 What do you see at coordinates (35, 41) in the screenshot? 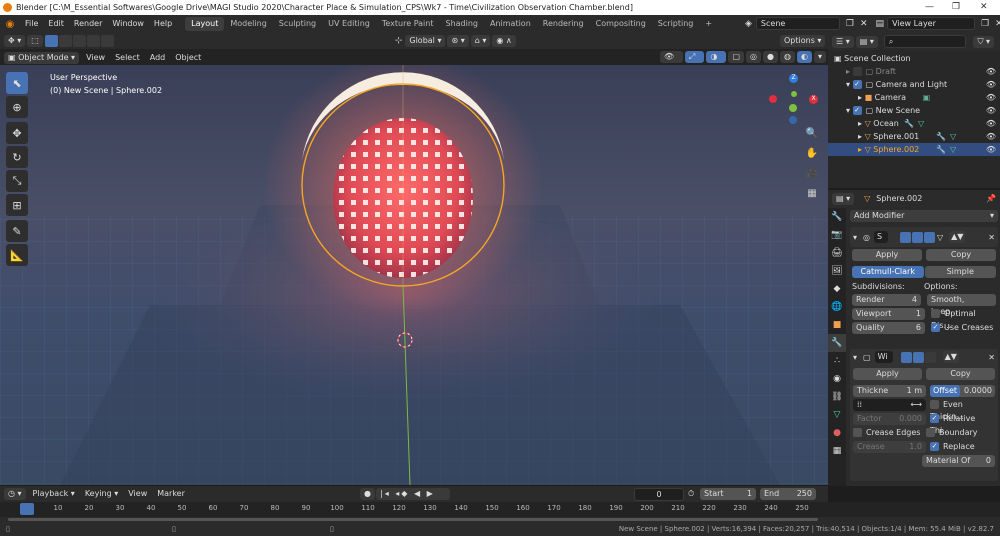
I see `select-tool-icon: ⬚` at bounding box center [35, 41].